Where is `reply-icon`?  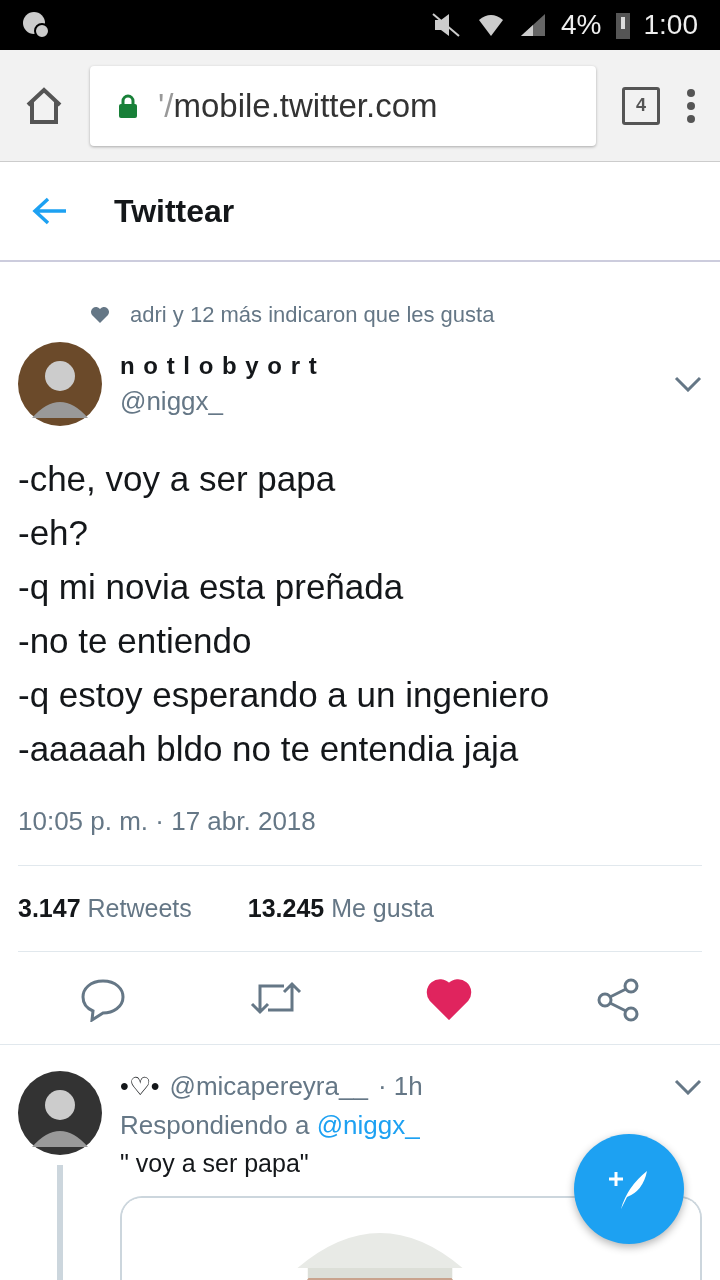
reply-icon is located at coordinates (103, 1000).